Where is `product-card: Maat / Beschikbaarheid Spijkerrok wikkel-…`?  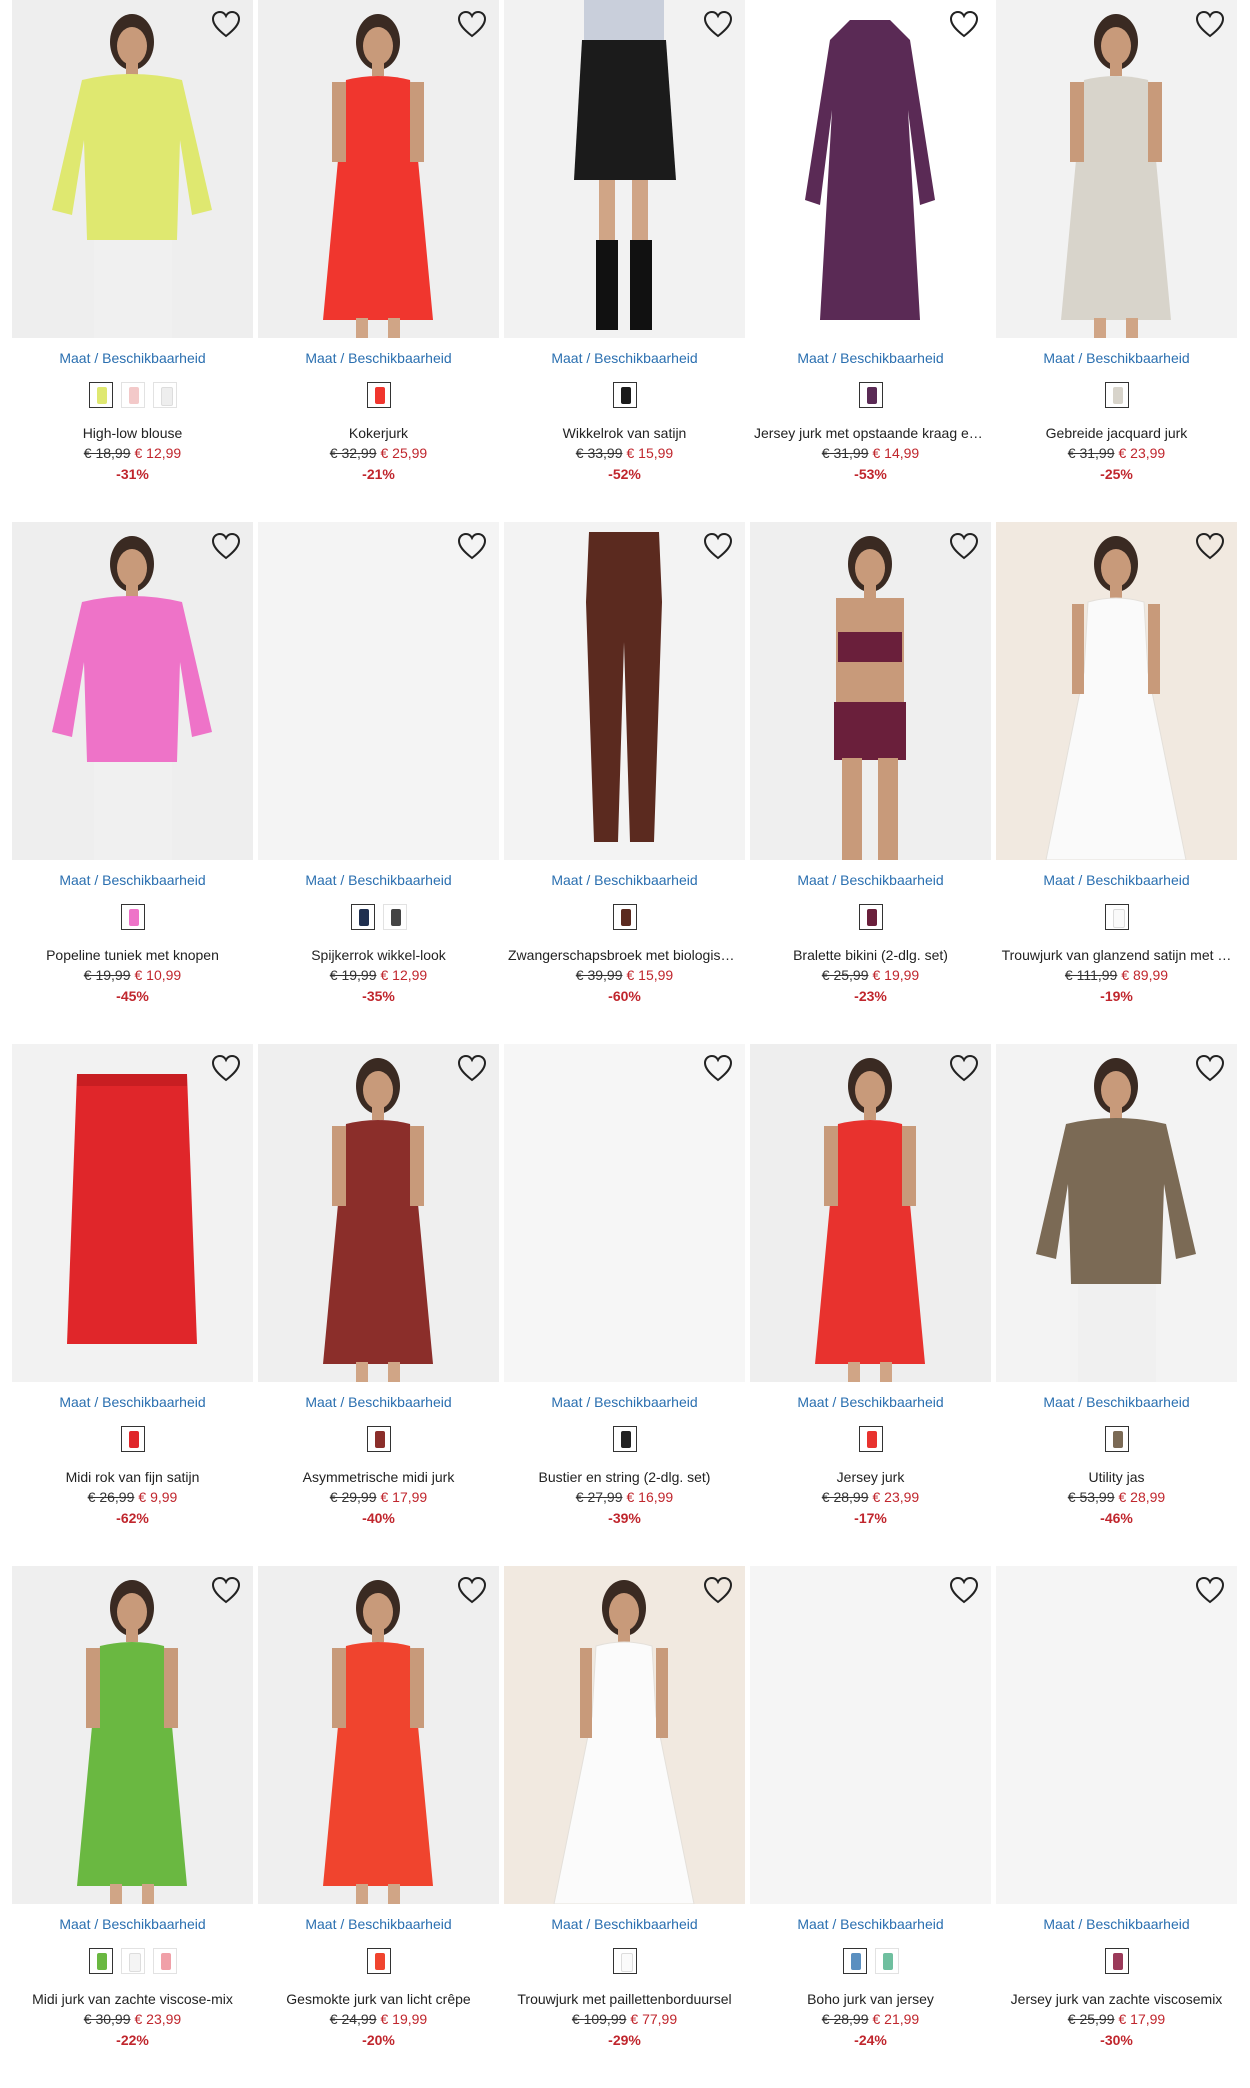
product-card: Maat / Beschikbaarheid Spijkerrok wikkel-… is located at coordinates (378, 783).